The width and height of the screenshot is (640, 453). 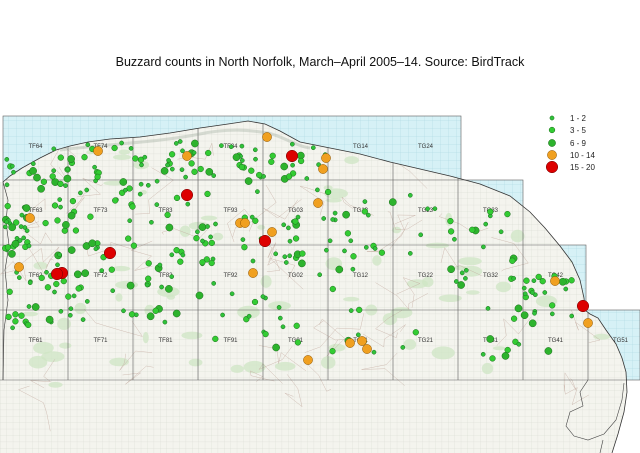 I want to click on tetrad-label: TF64, so click(x=35, y=147).